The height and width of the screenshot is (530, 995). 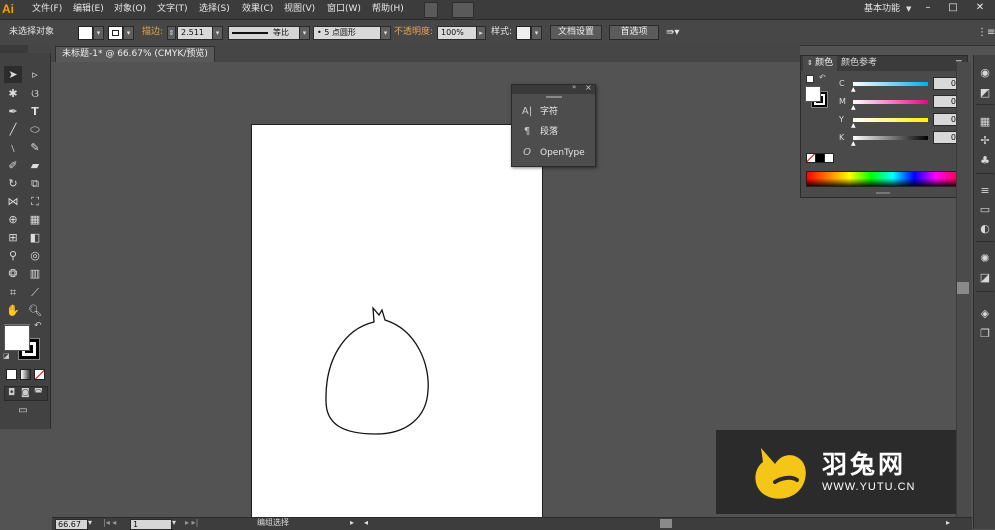 I want to click on yellow-slider, so click(x=890, y=120).